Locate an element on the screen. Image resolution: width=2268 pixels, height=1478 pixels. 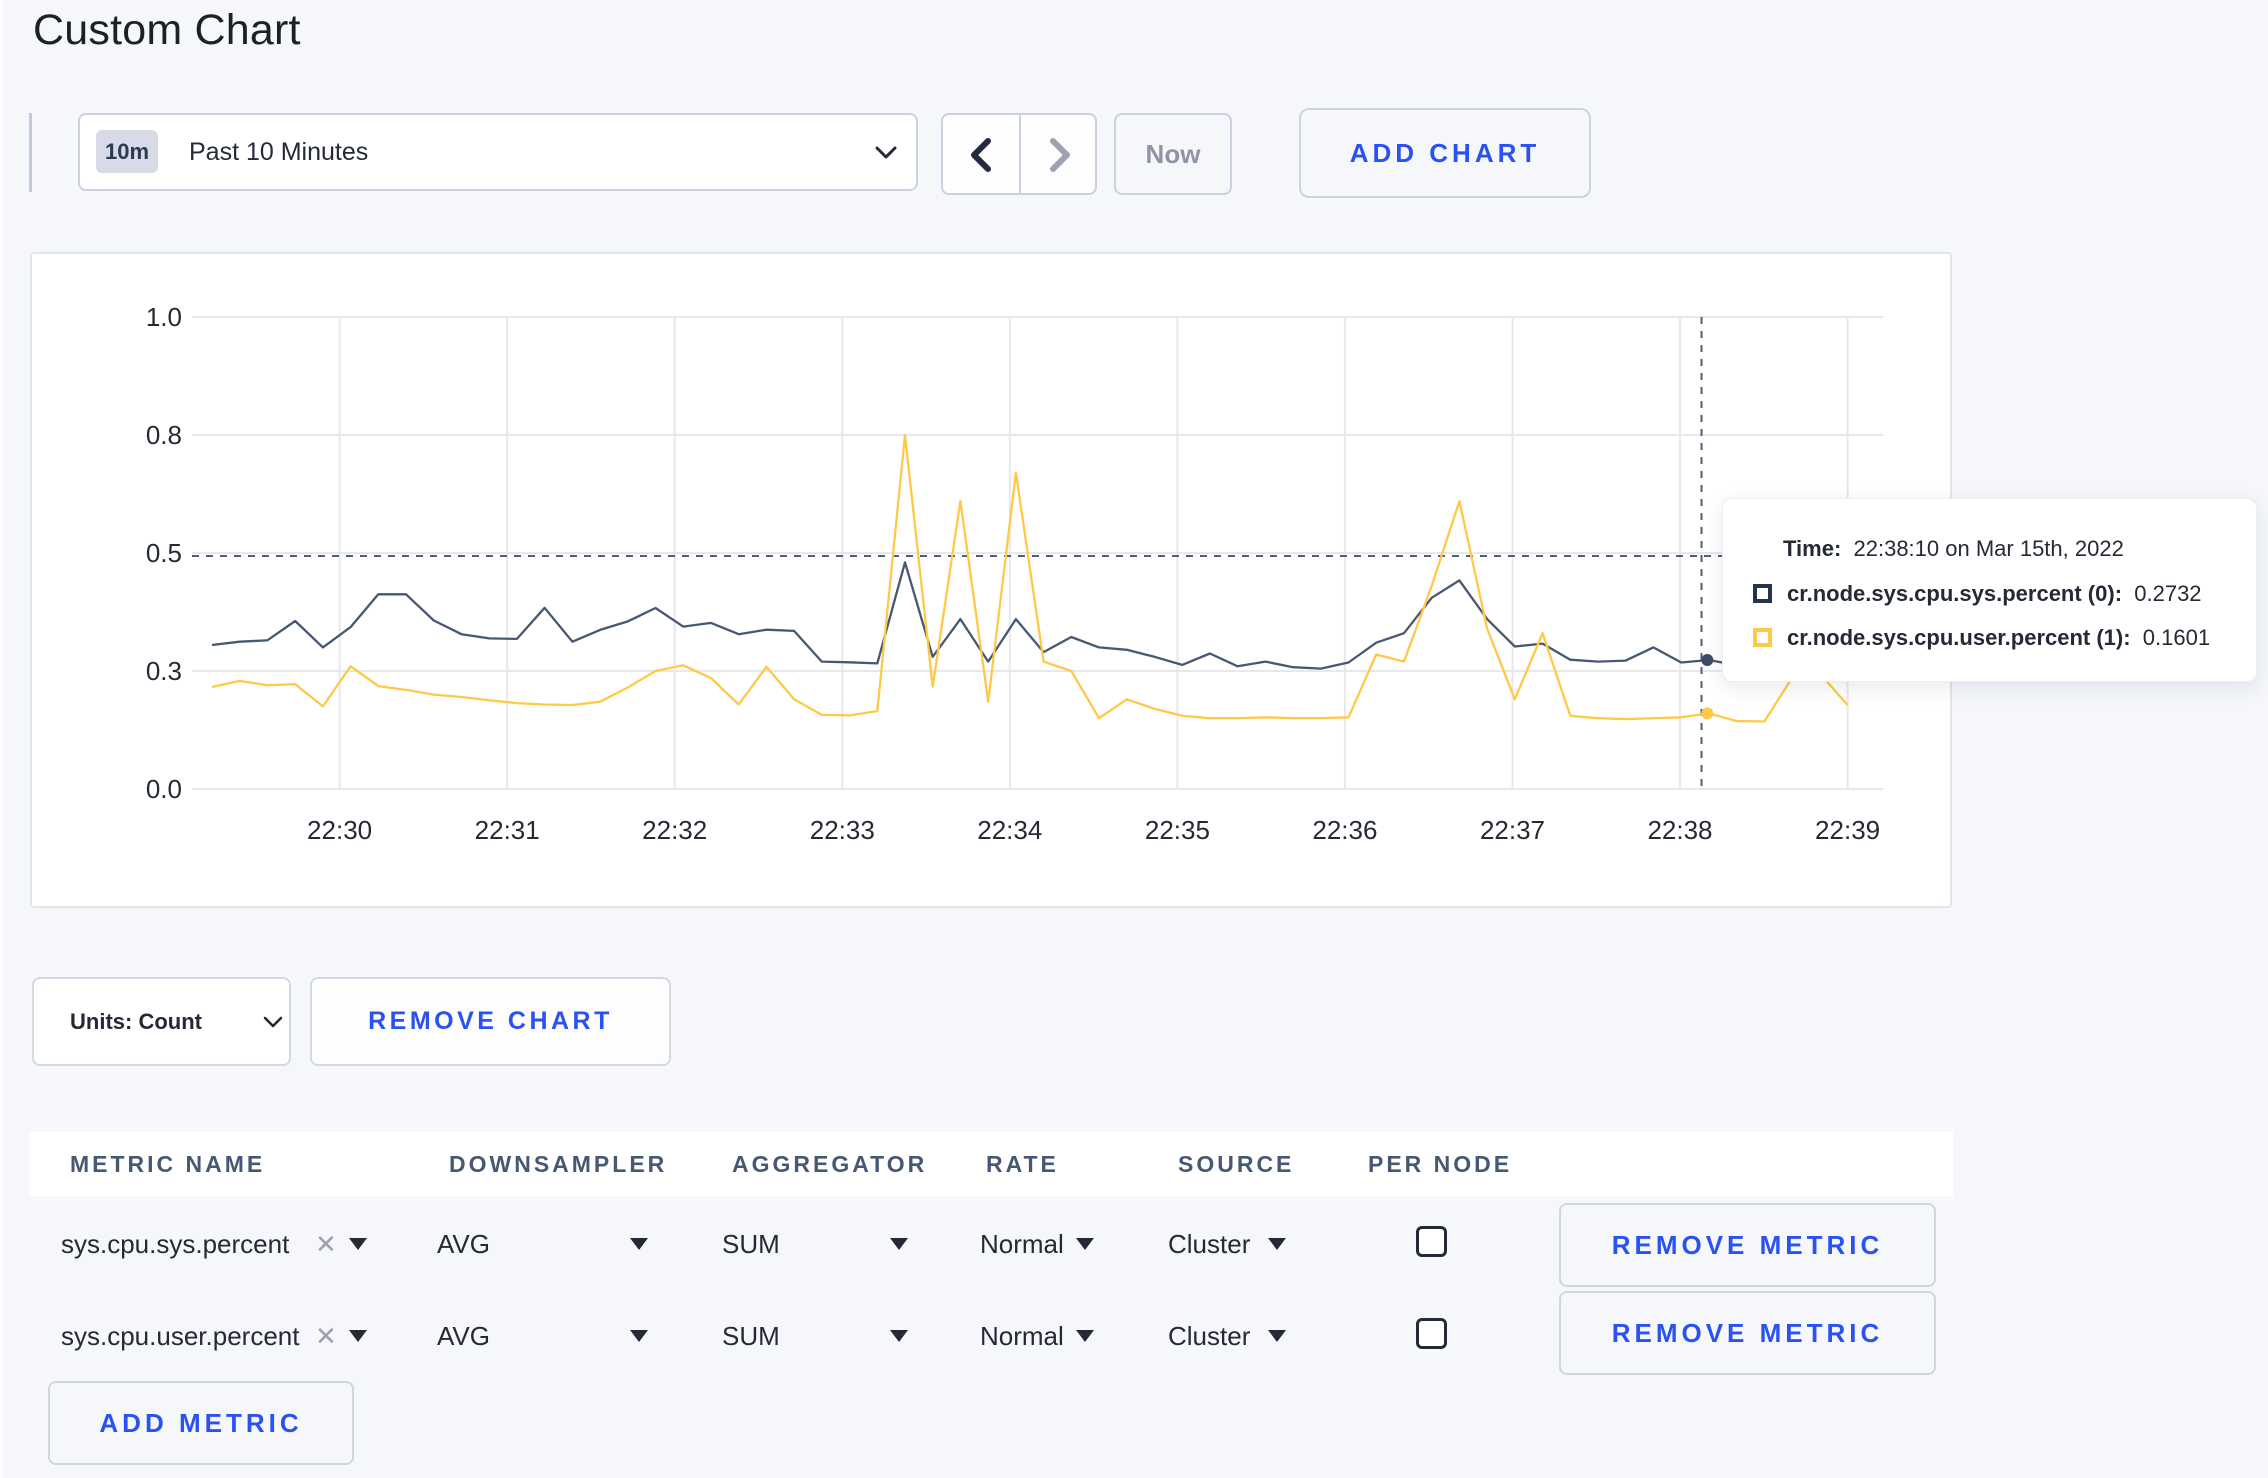
svg-text: 22:39 is located at coordinates (1847, 830).